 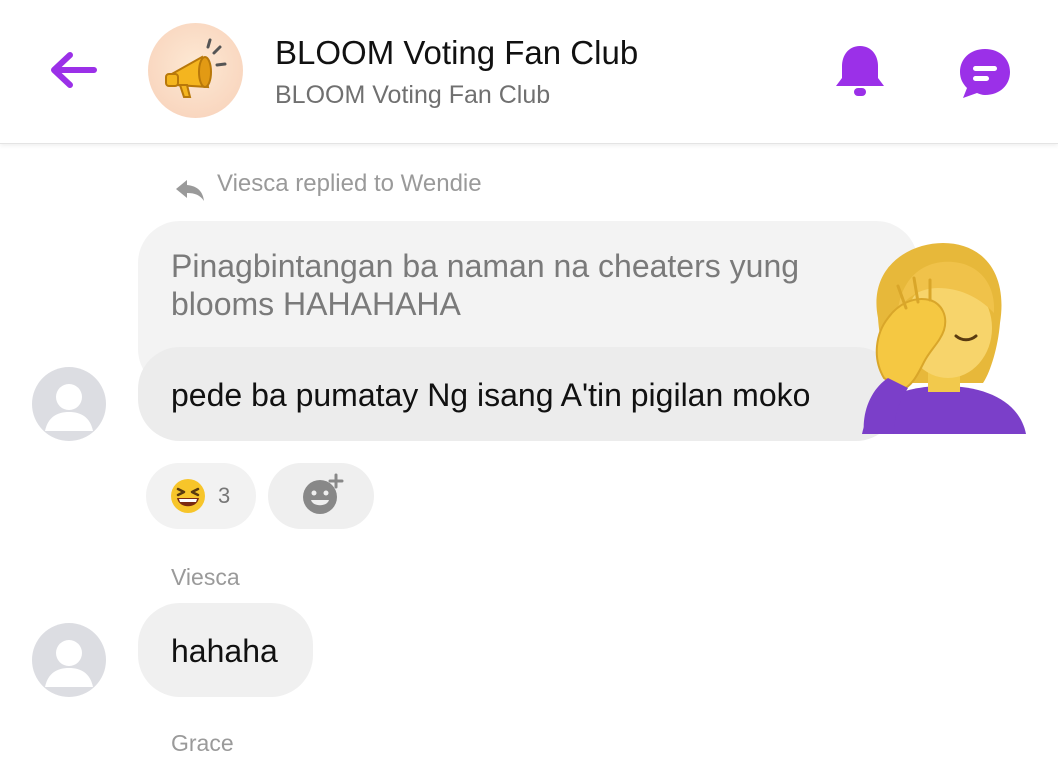 I want to click on chat-title: BLOOM Voting Fan Club, so click(x=457, y=52).